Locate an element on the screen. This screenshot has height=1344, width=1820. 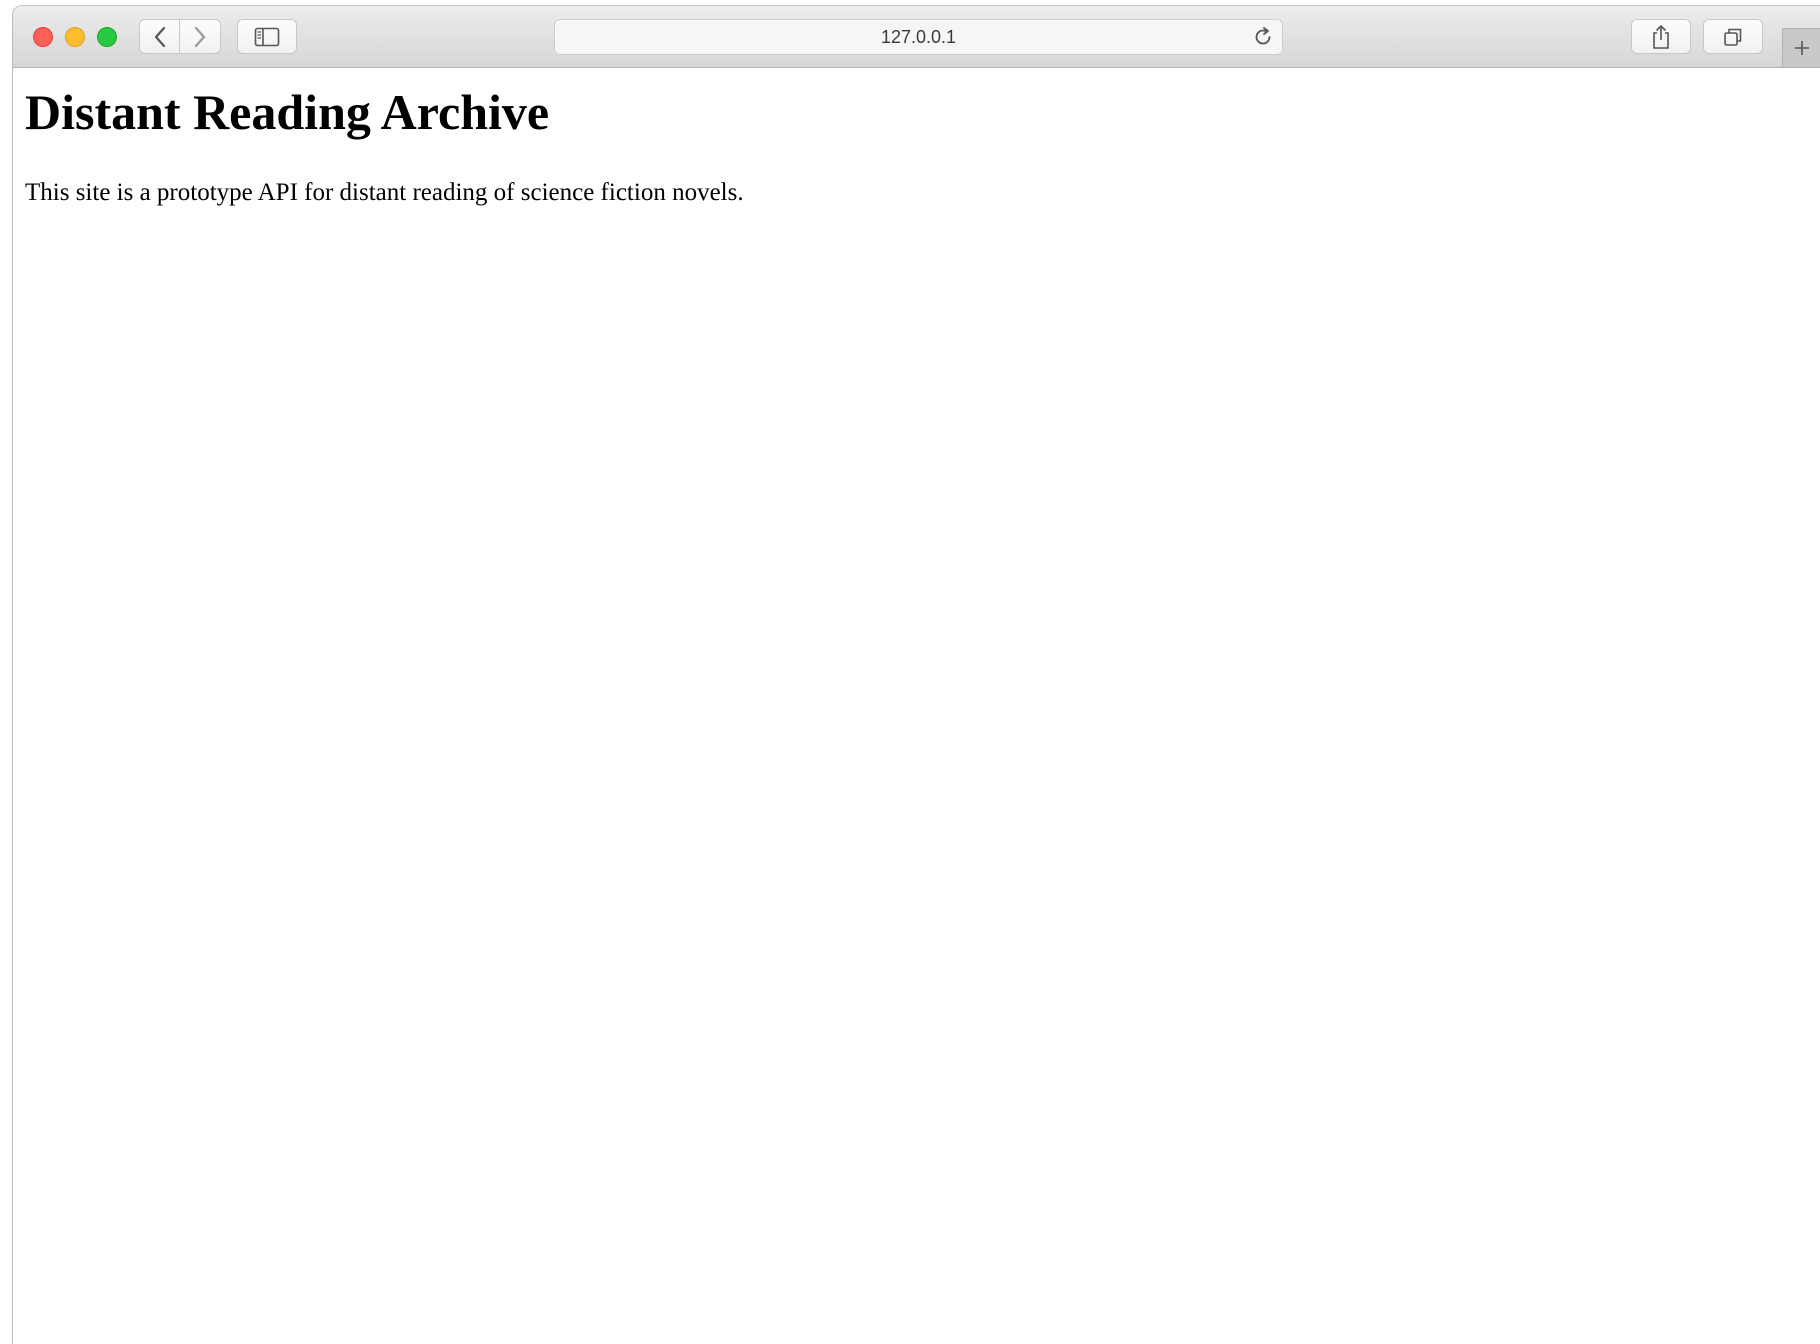
share-icon is located at coordinates (1661, 36).